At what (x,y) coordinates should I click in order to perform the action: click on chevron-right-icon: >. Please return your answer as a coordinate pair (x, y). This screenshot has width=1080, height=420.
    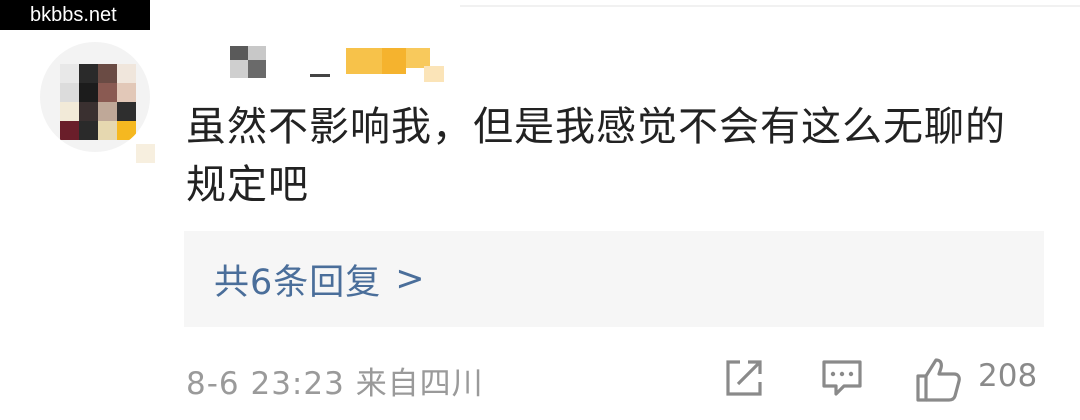
    Looking at the image, I should click on (410, 279).